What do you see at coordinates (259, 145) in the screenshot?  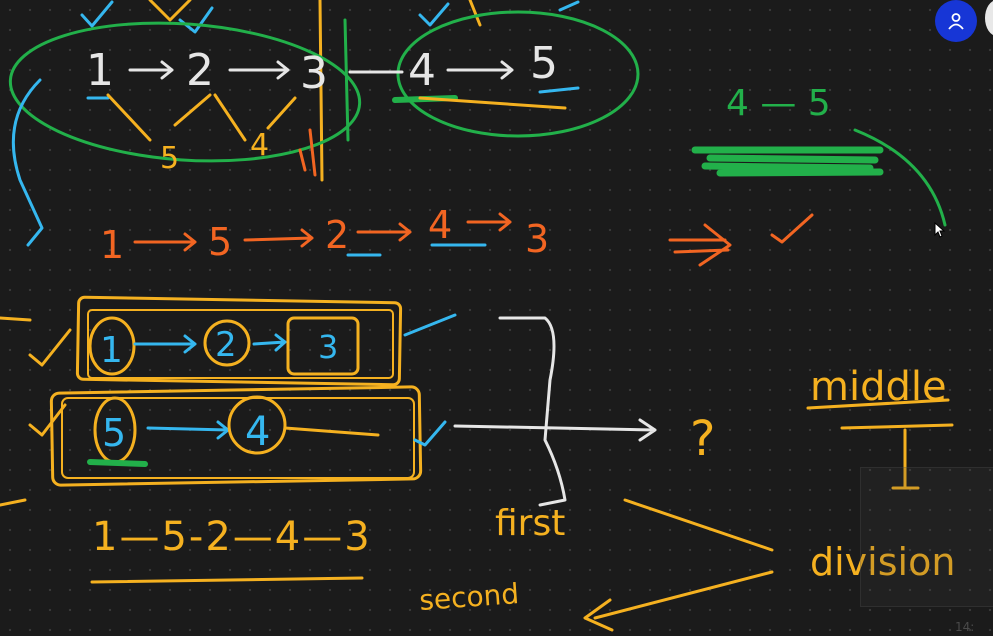 I see `under-label-4: 4` at bounding box center [259, 145].